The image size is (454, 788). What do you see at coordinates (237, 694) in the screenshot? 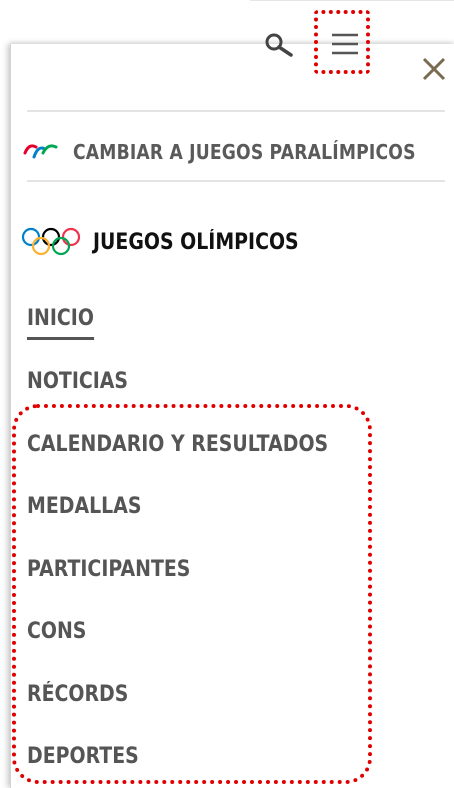
I see `nav-item-records: RÉCORDS` at bounding box center [237, 694].